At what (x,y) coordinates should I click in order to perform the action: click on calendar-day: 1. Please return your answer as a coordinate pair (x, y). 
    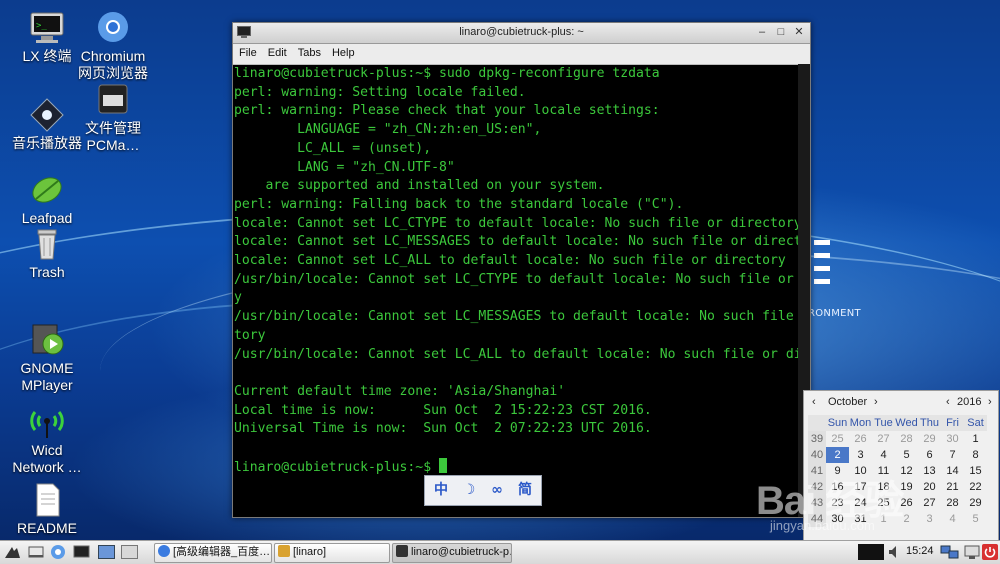
    Looking at the image, I should click on (975, 439).